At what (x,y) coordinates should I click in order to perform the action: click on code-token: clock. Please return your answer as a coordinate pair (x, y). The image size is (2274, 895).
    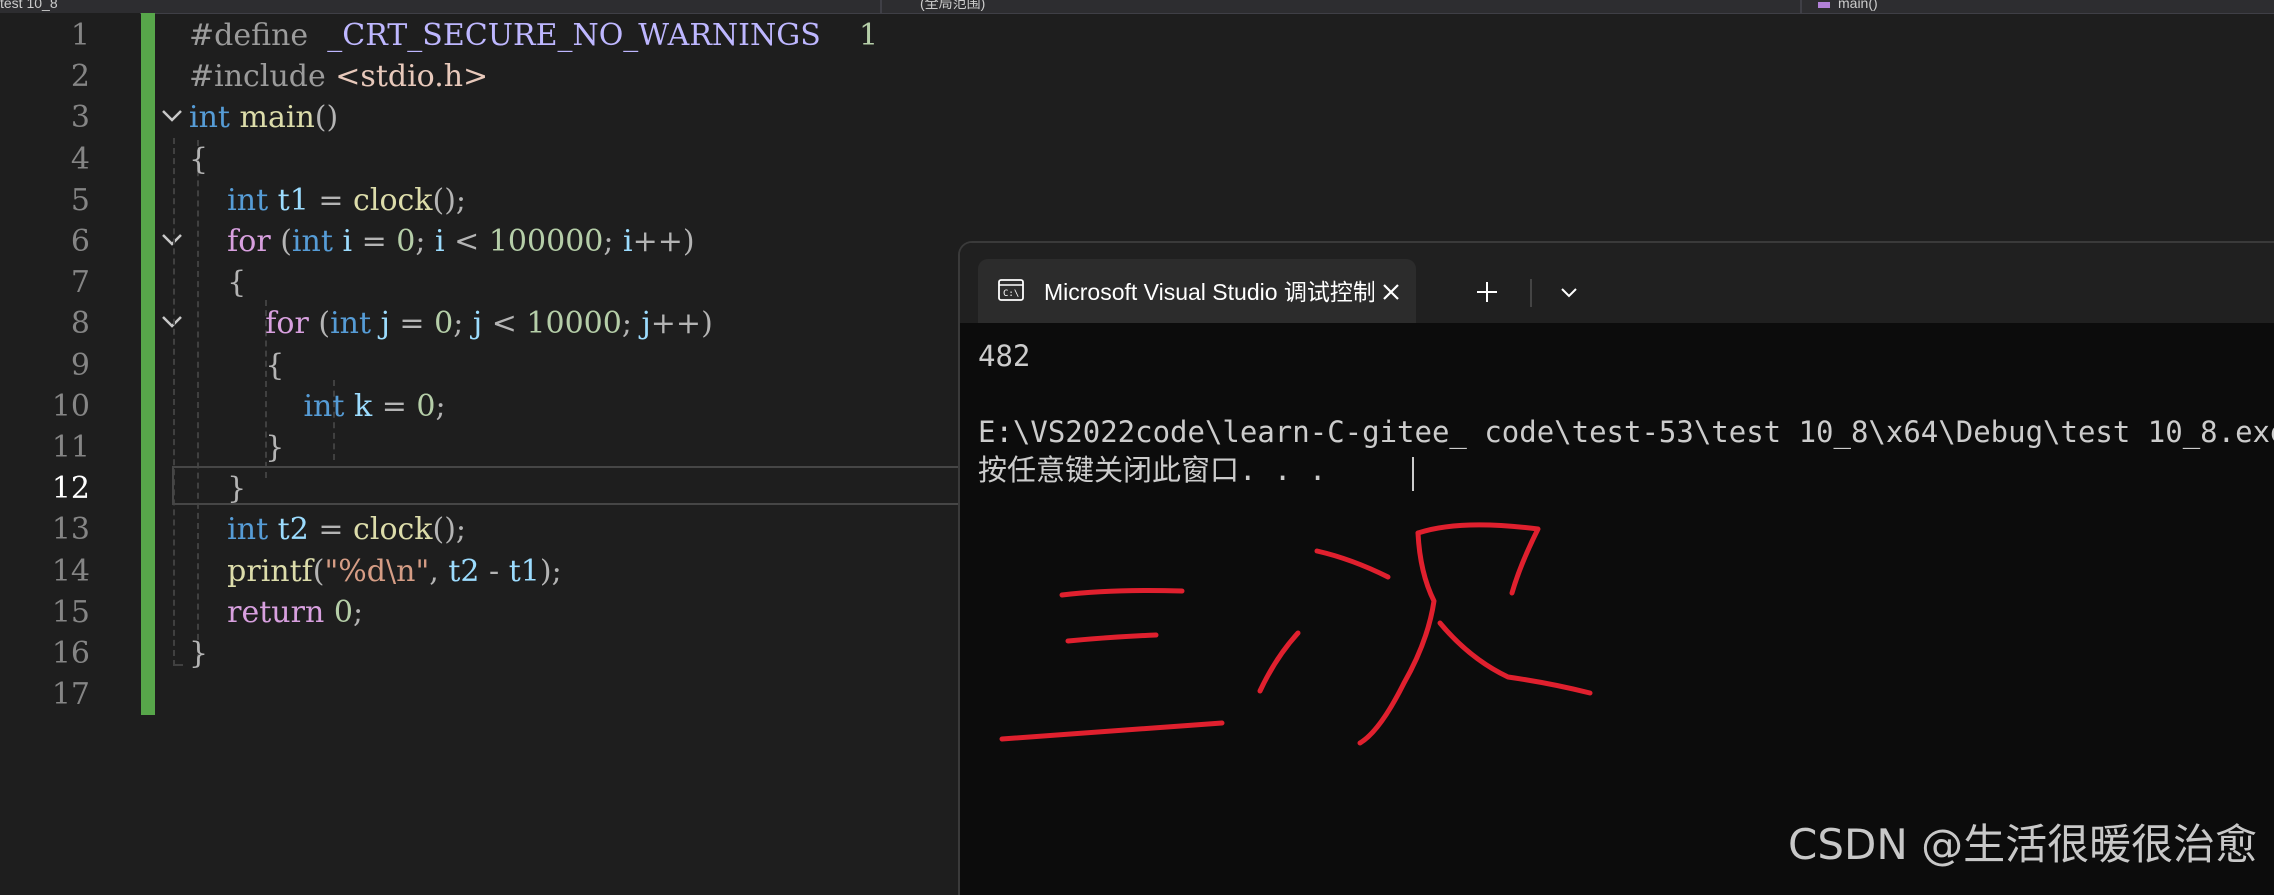
    Looking at the image, I should click on (393, 200).